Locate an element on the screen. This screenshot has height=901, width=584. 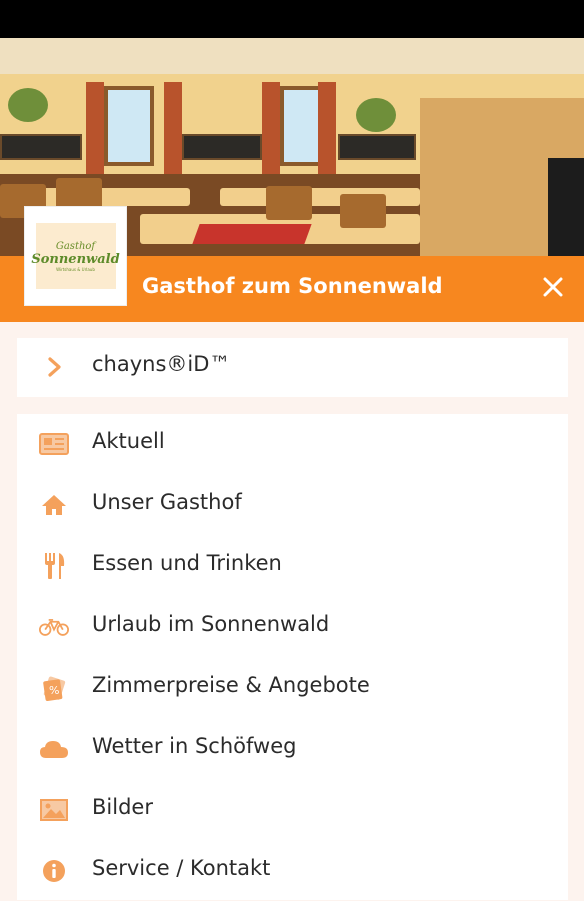
cutlery-icon is located at coordinates (54, 566).